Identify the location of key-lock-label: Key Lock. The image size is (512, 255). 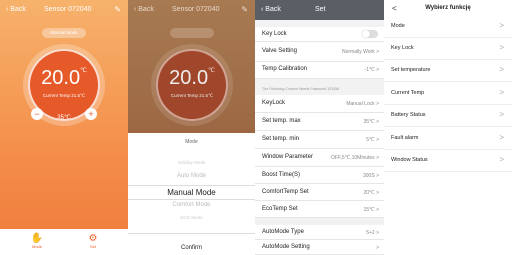
(274, 34).